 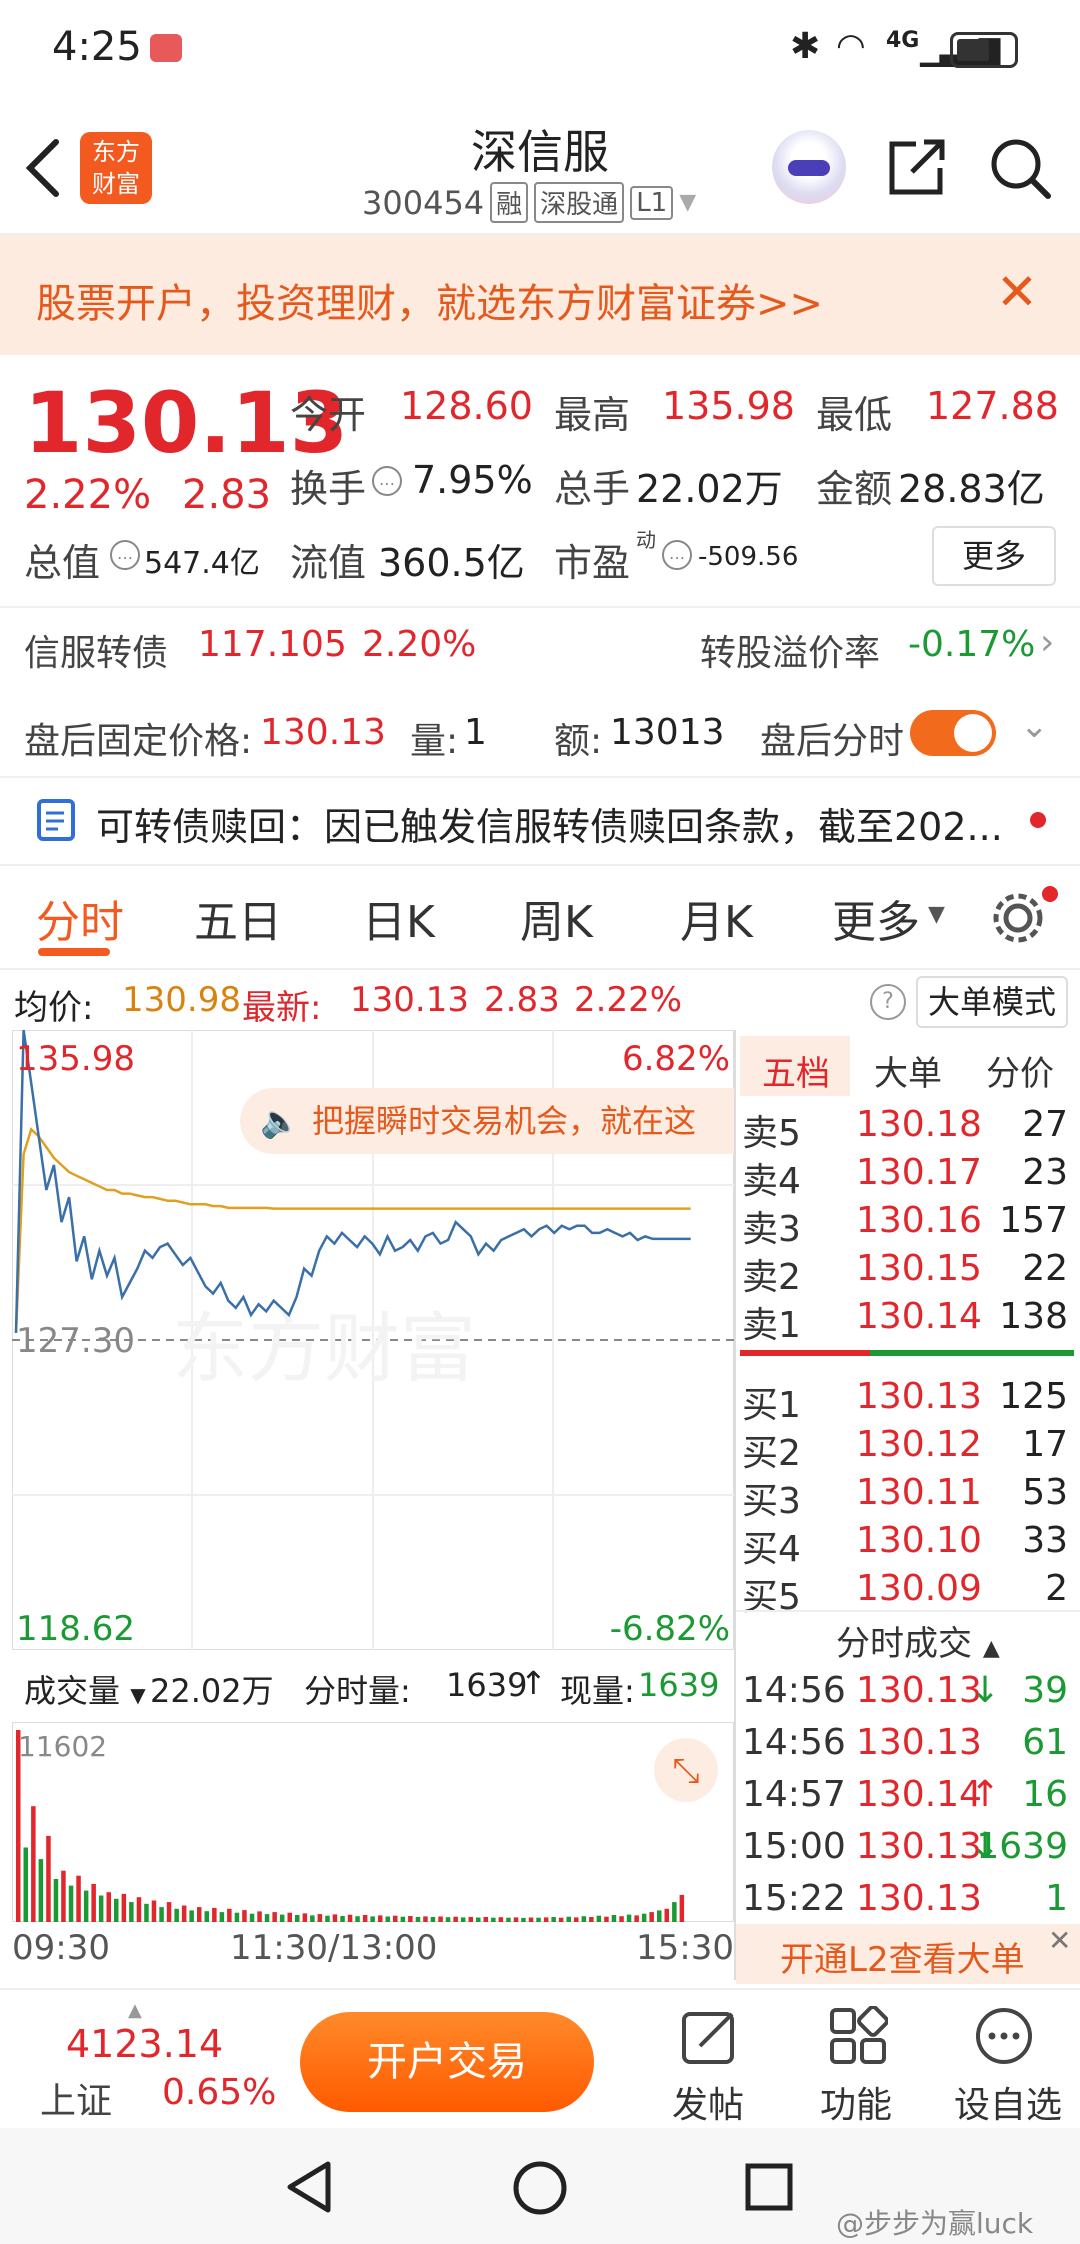 I want to click on buy-level-row: 买5 130.09 2, so click(x=907, y=1593).